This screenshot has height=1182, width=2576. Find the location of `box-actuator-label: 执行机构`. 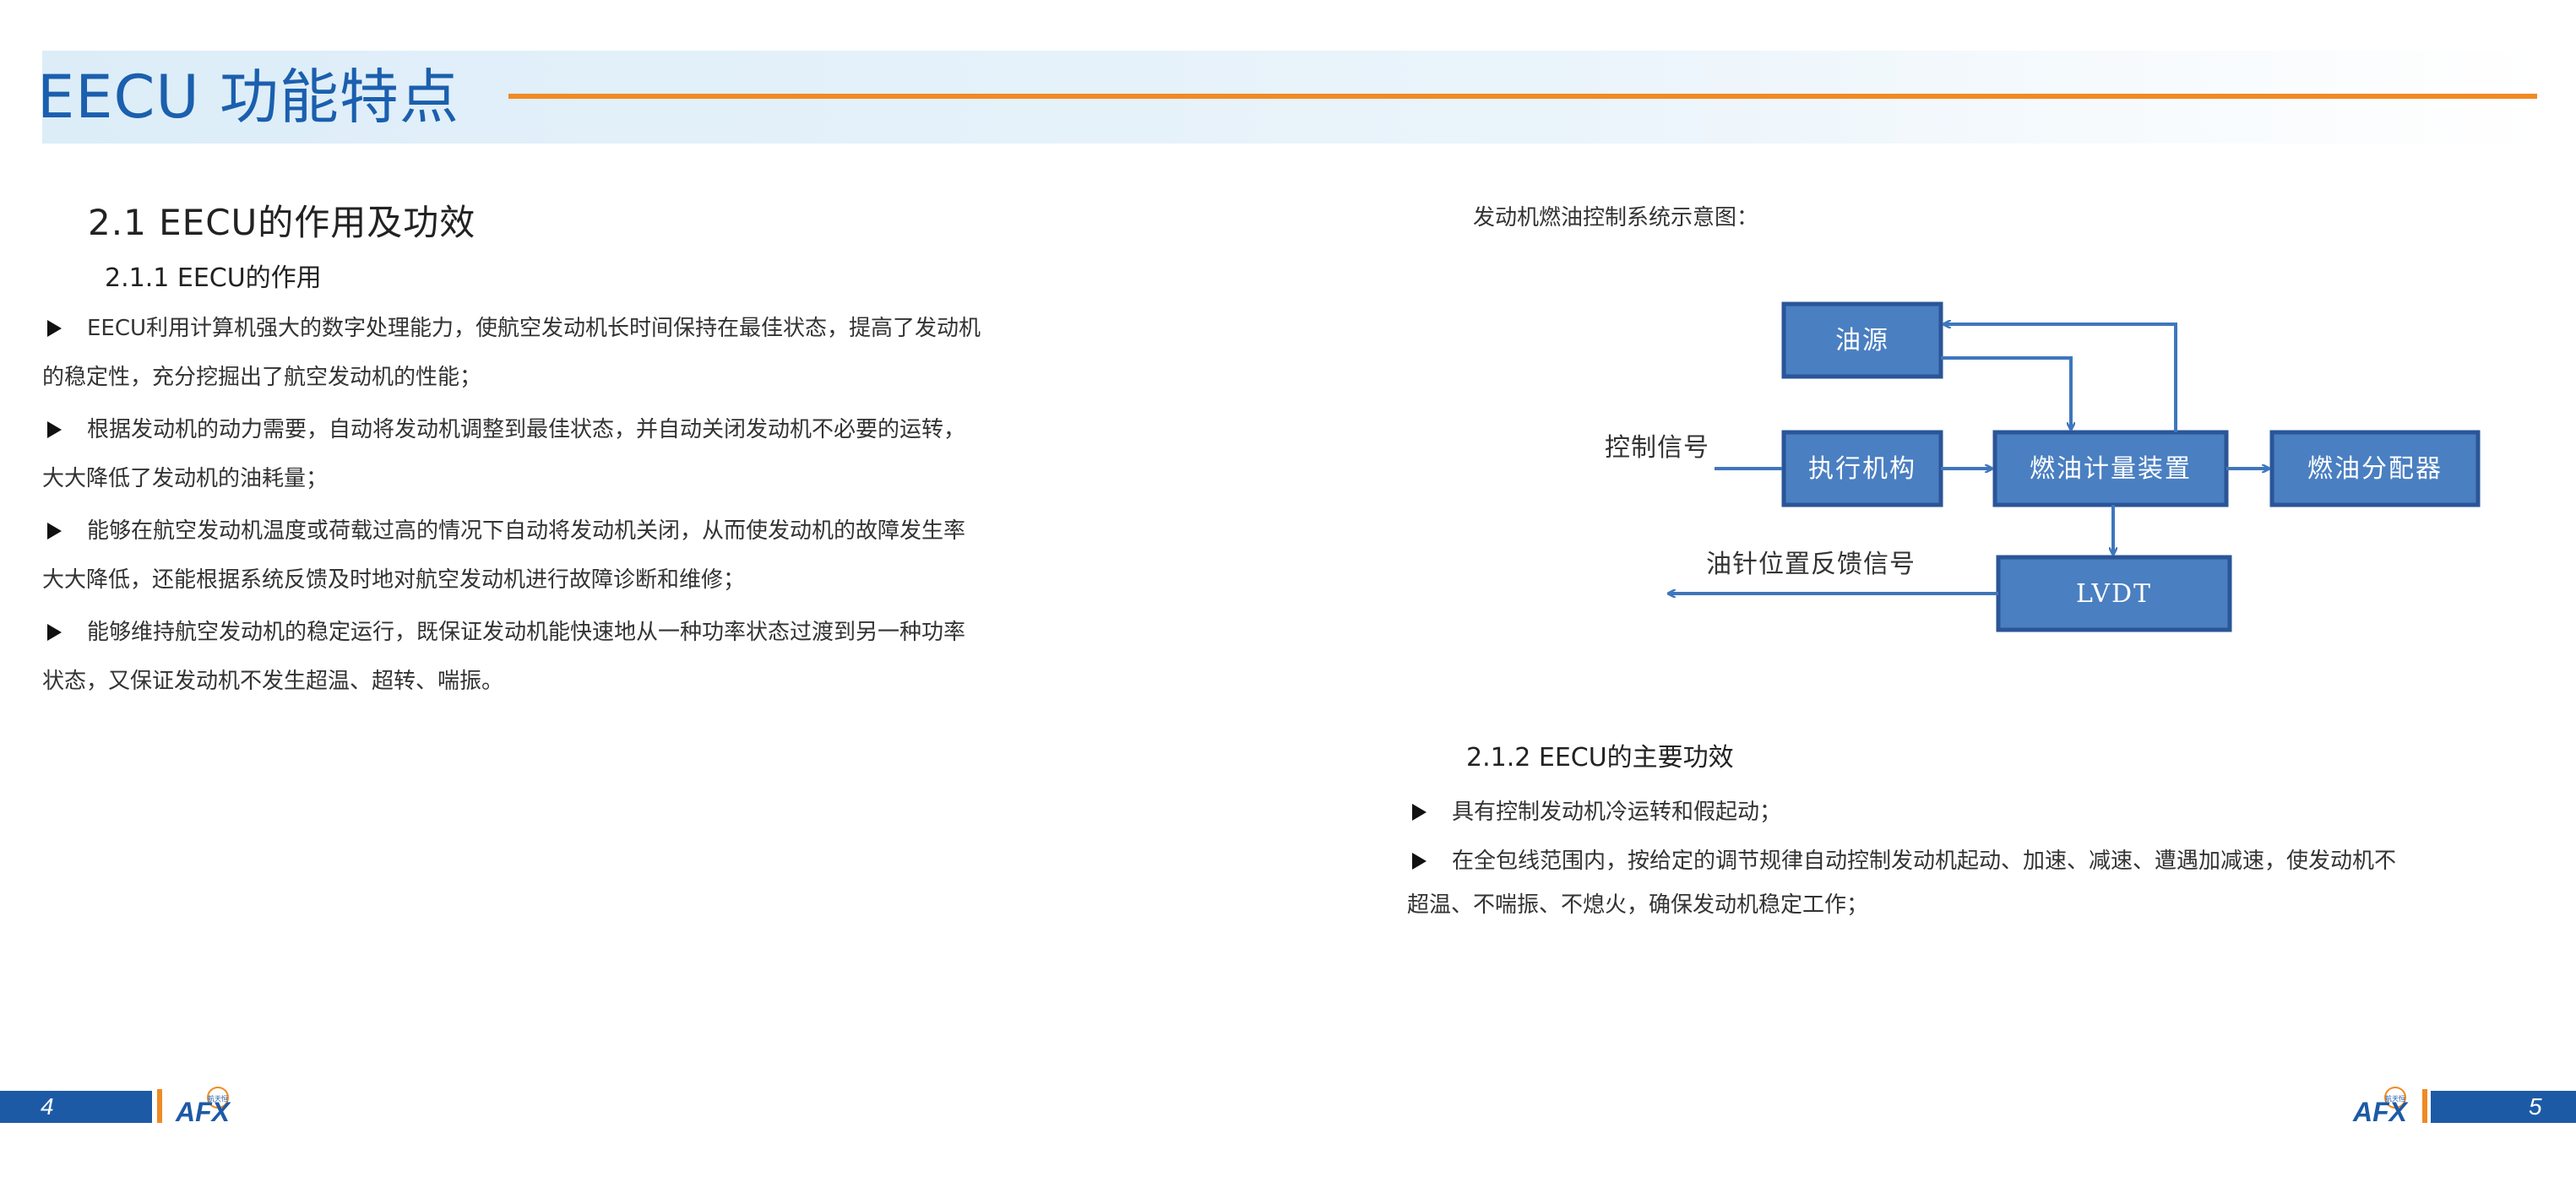

box-actuator-label: 执行机构 is located at coordinates (1862, 469).